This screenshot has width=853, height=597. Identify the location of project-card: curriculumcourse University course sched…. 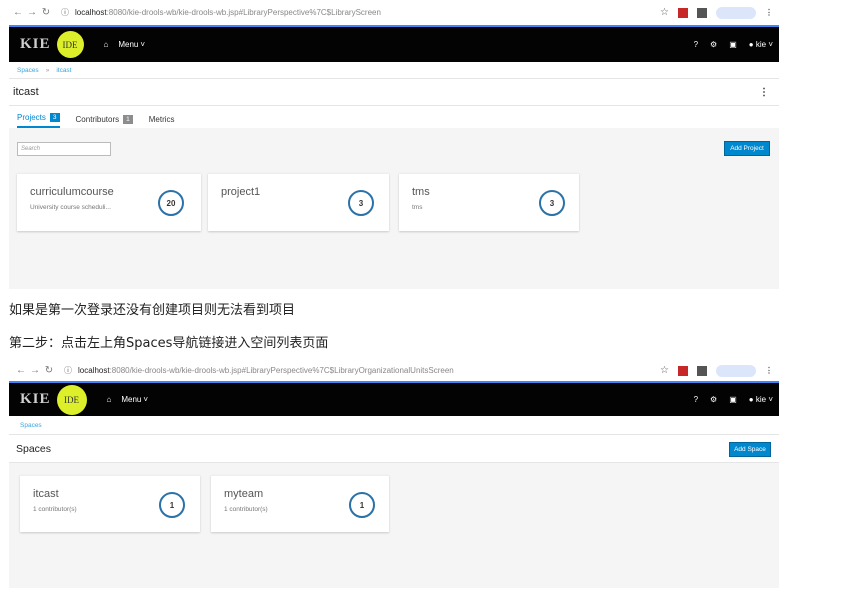
(109, 202).